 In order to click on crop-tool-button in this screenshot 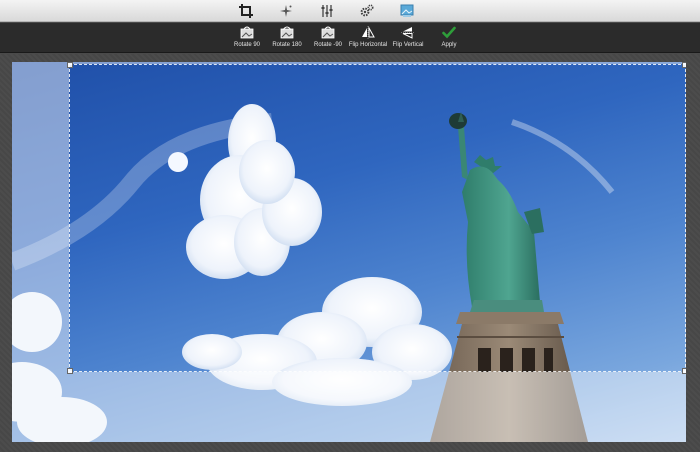, I will do `click(246, 11)`.